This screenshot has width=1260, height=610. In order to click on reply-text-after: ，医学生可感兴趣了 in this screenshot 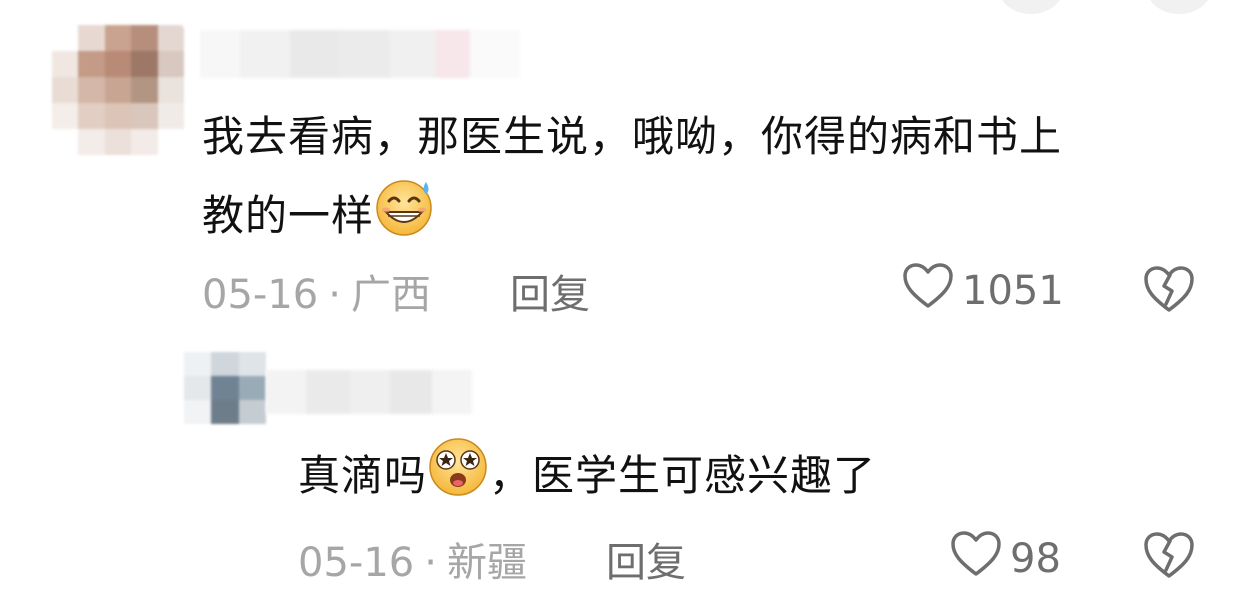, I will do `click(683, 475)`.